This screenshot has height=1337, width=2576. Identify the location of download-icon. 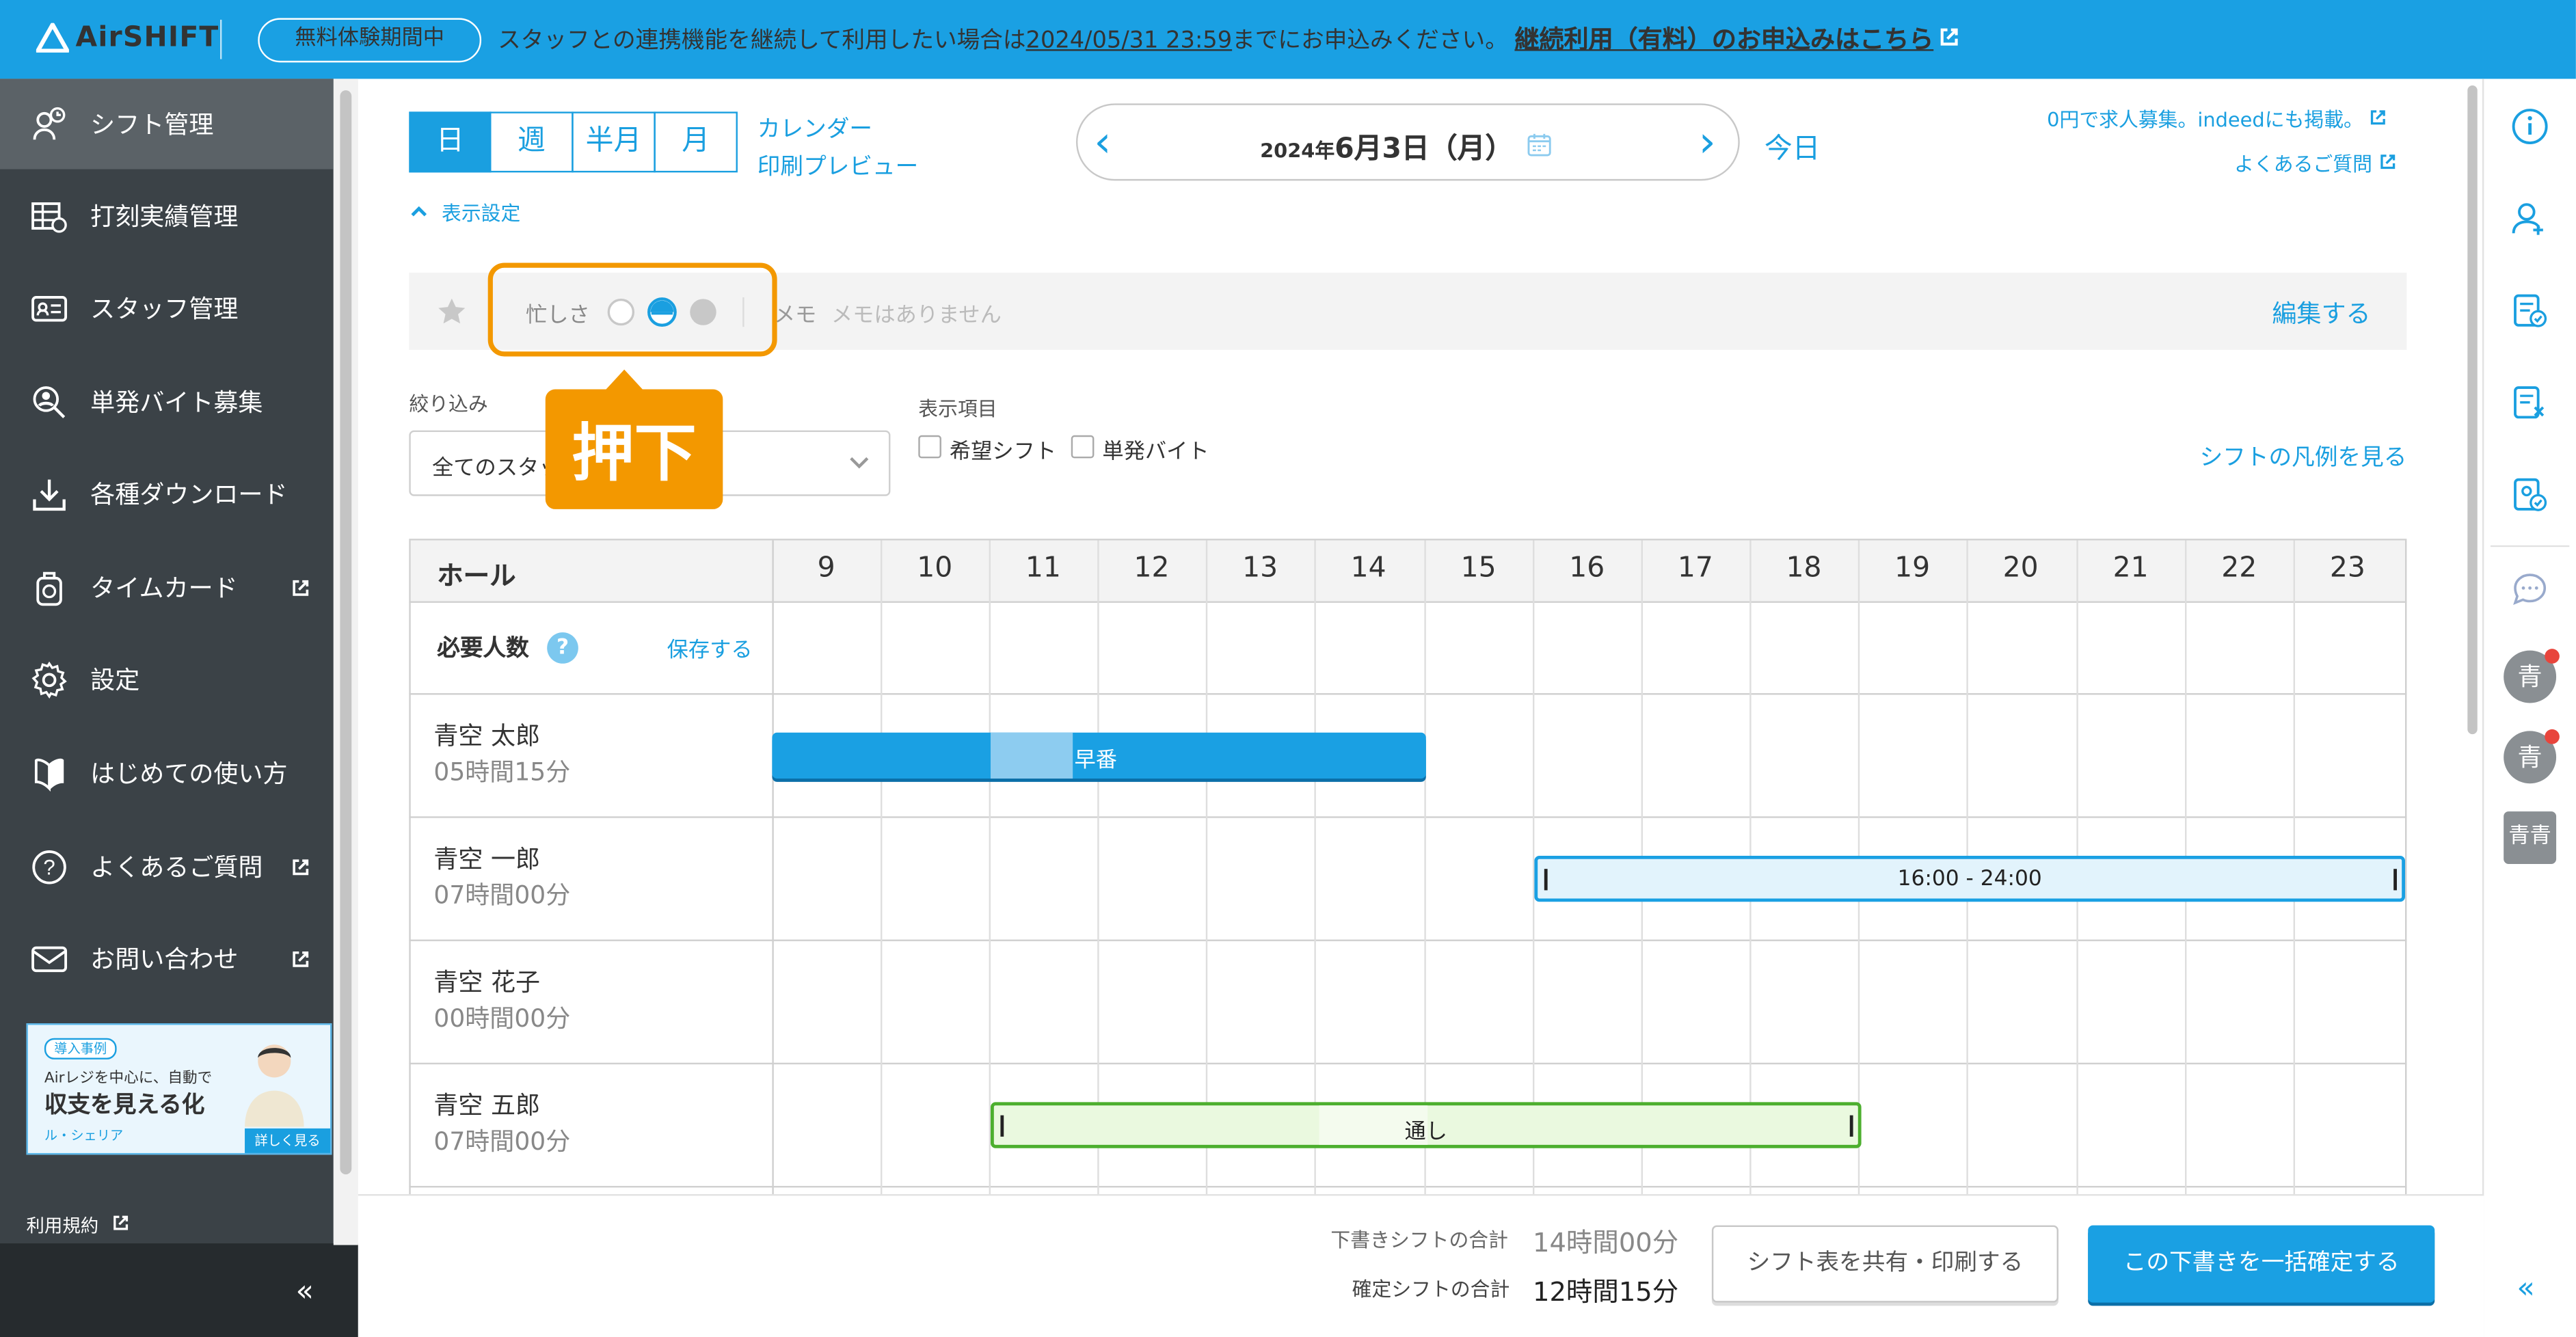
(49, 494).